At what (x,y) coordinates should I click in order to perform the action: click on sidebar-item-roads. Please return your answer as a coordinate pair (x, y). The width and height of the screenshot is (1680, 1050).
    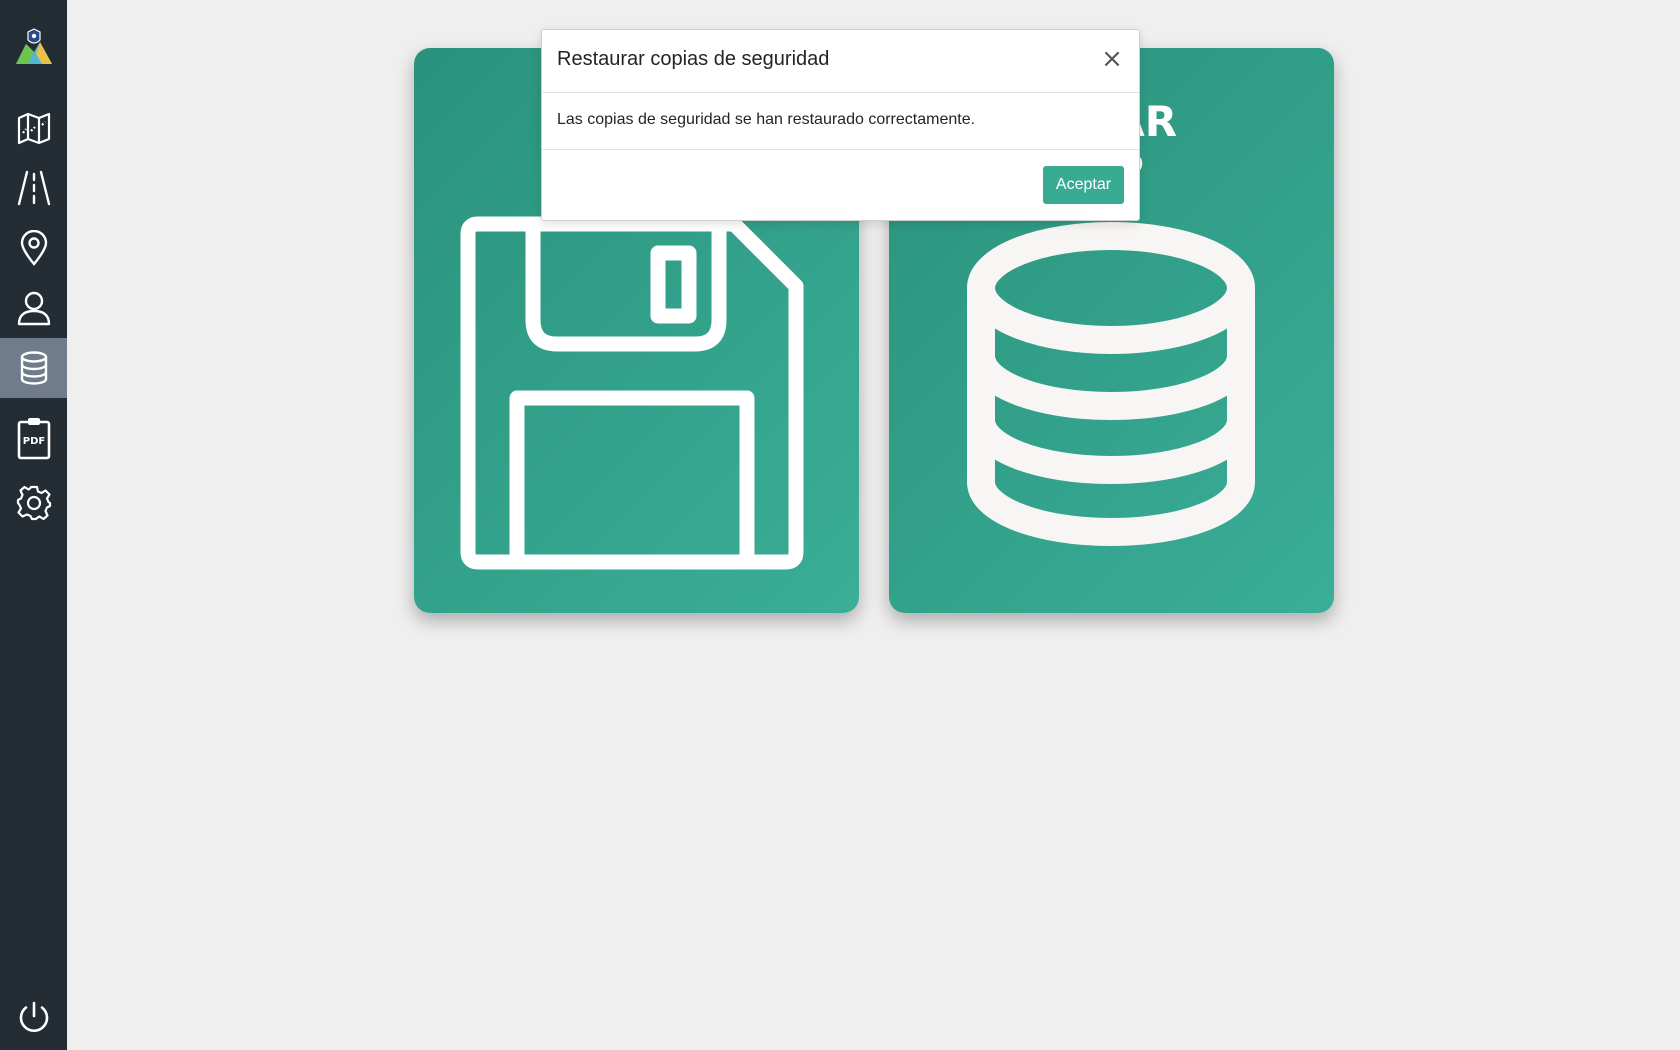
    Looking at the image, I should click on (33, 188).